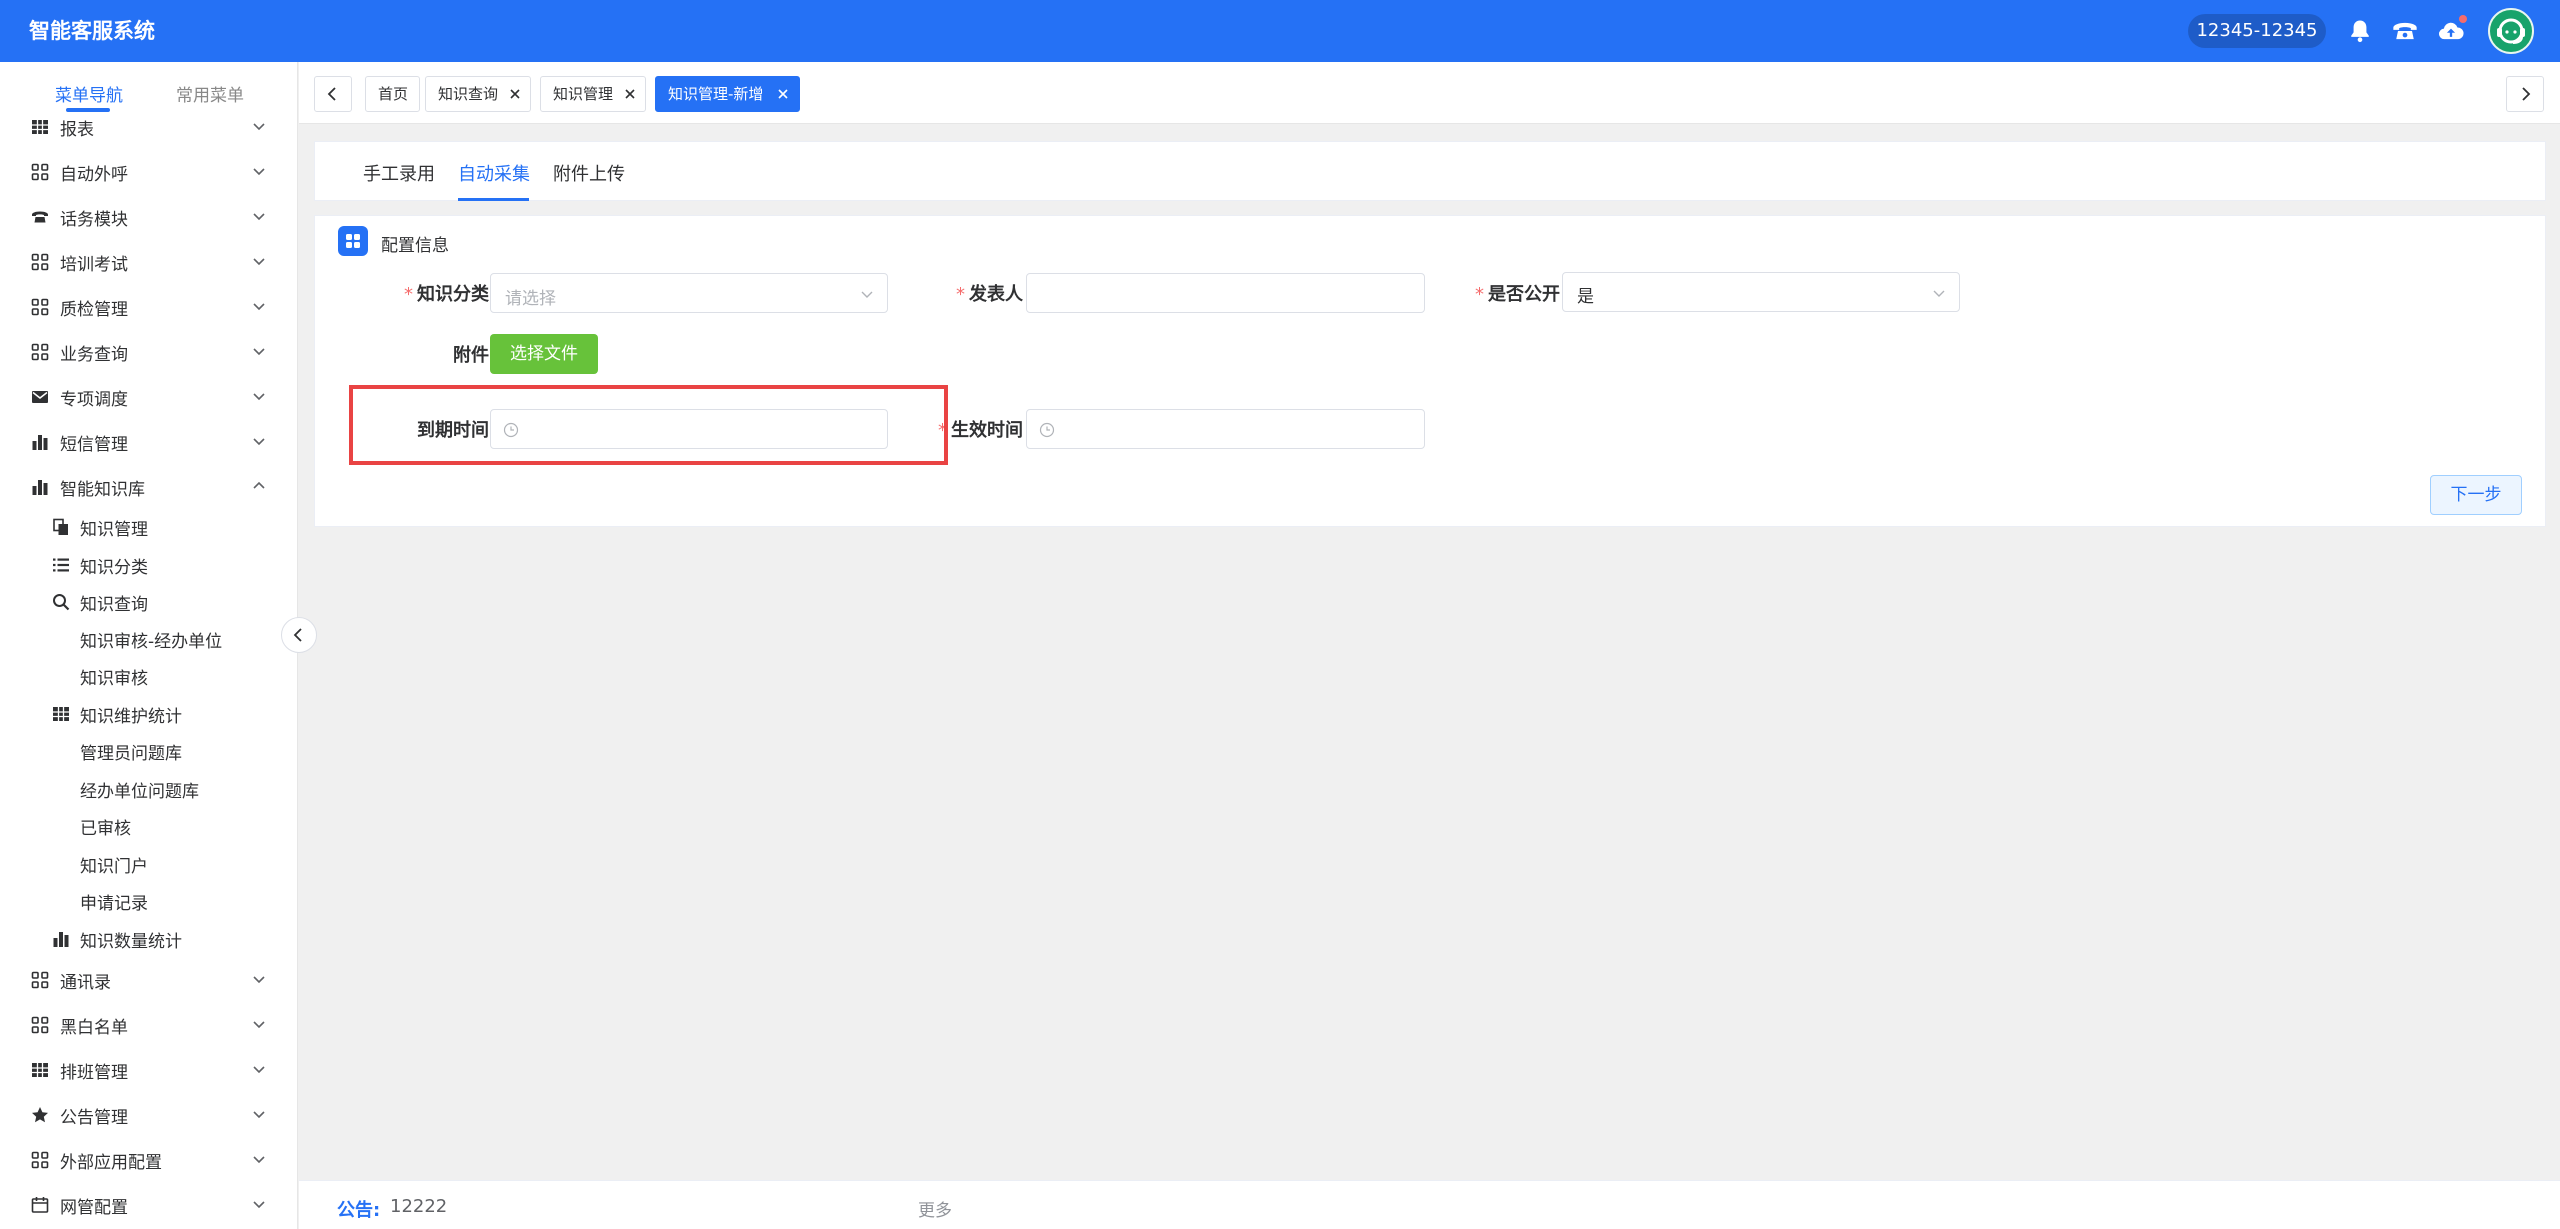  Describe the element at coordinates (148, 396) in the screenshot. I see `sidebar-item-special-dispatch: 专项调度` at that location.